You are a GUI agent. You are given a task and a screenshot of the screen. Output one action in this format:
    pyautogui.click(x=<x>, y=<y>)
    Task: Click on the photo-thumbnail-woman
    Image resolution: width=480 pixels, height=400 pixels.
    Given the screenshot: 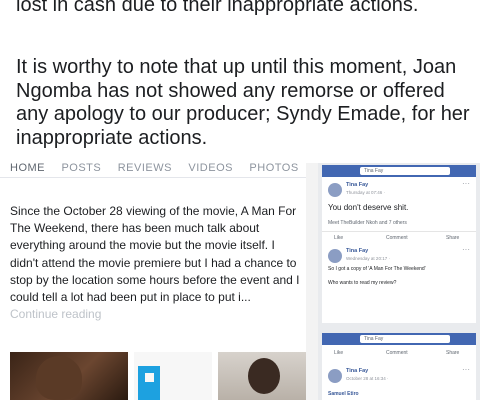 What is the action you would take?
    pyautogui.click(x=262, y=376)
    